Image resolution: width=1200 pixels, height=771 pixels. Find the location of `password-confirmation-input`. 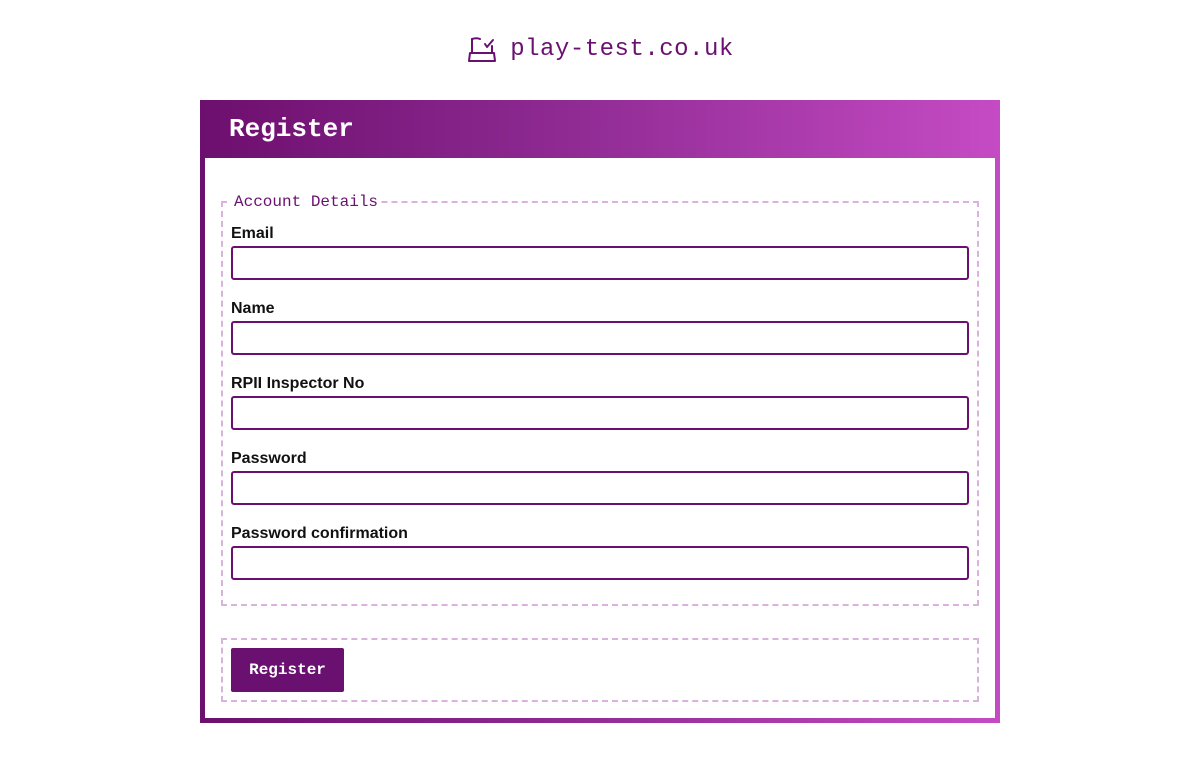

password-confirmation-input is located at coordinates (600, 563).